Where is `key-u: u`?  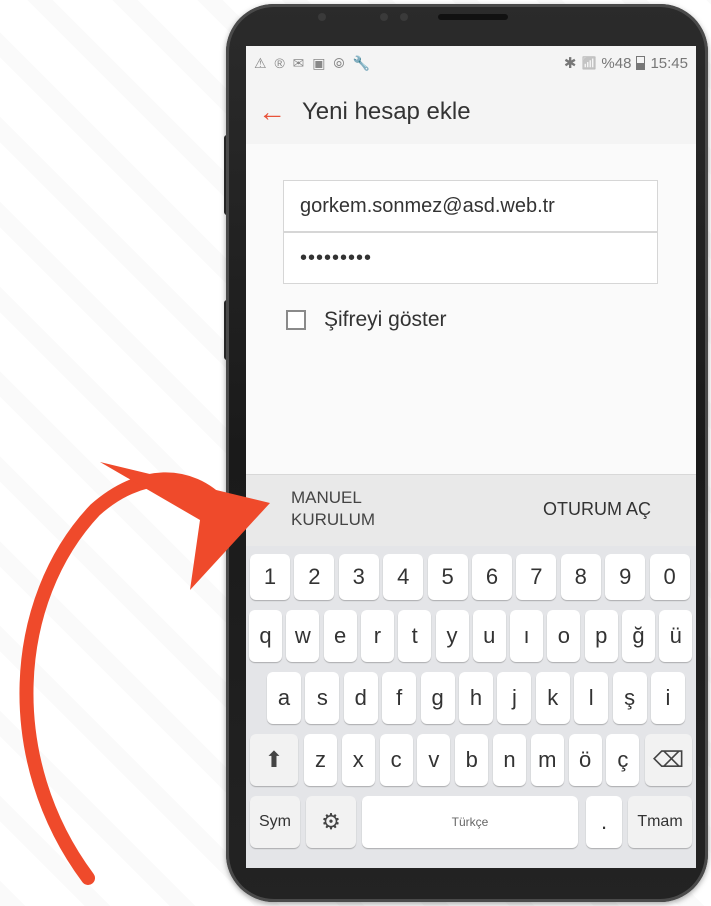
key-u: u is located at coordinates (489, 636).